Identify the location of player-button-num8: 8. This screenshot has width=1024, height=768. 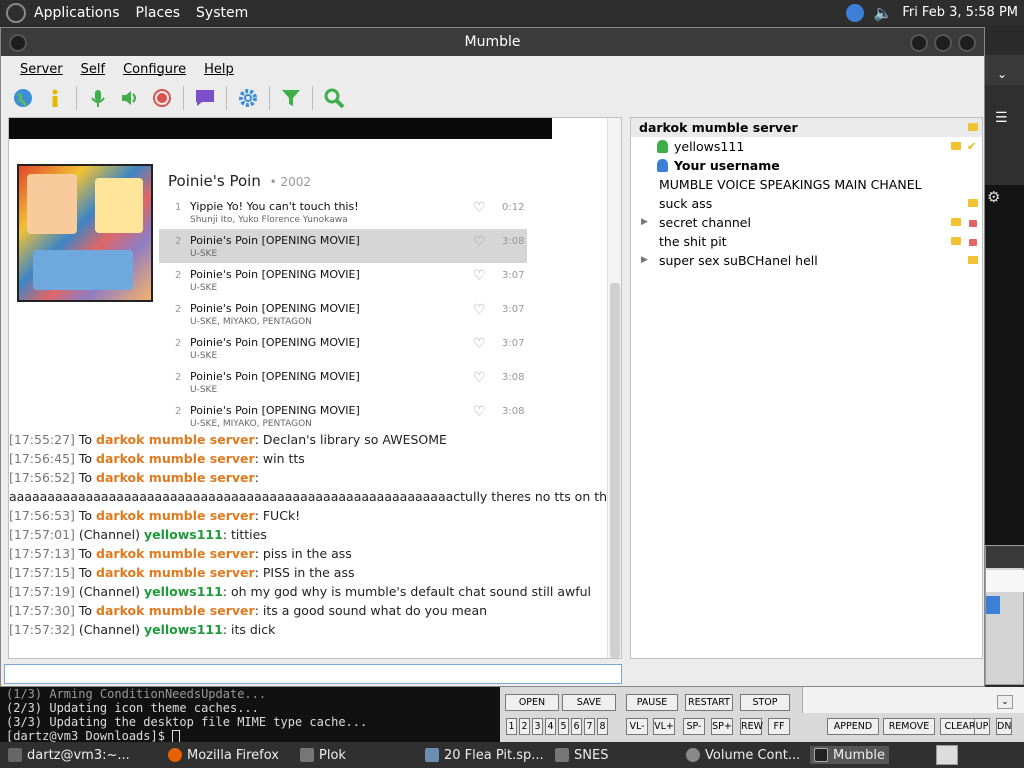
(602, 726).